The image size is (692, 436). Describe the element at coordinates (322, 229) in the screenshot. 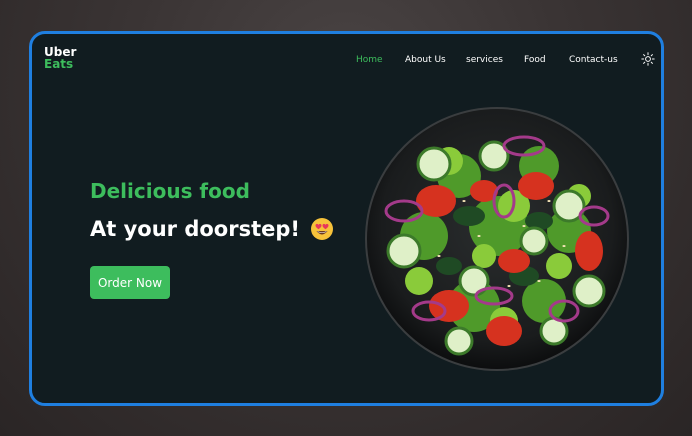

I see `heart-eyes-emoji-icon` at that location.